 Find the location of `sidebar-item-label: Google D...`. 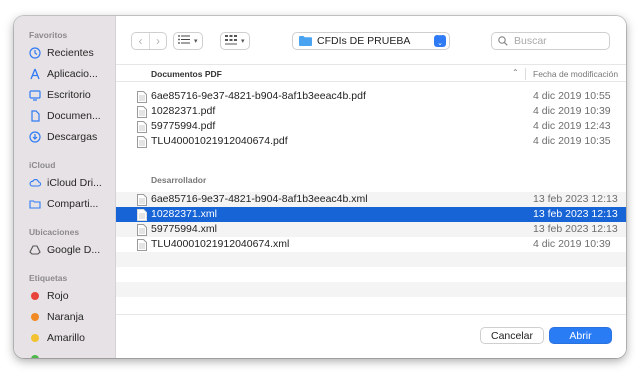

sidebar-item-label: Google D... is located at coordinates (74, 250).